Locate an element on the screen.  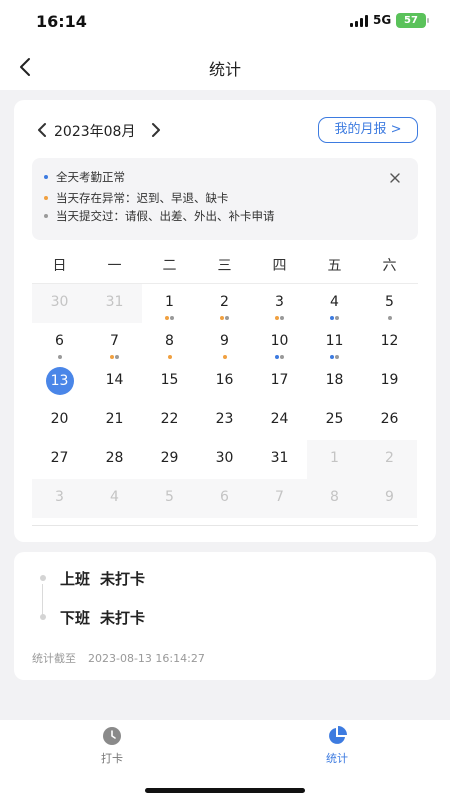
calendar-day: 27 is located at coordinates (59, 459).